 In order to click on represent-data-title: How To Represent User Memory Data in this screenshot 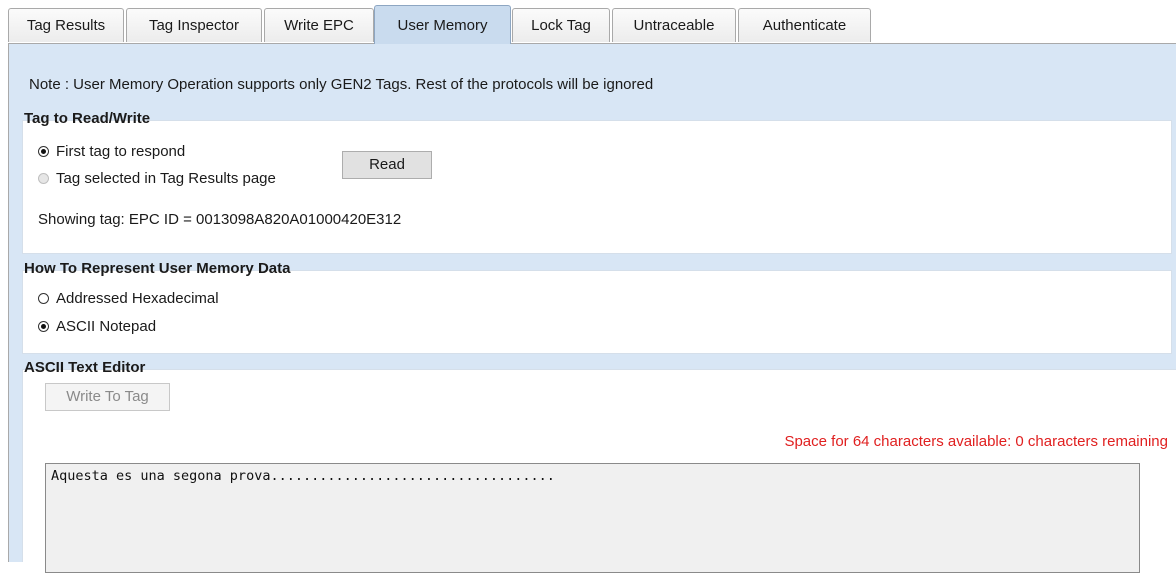, I will do `click(157, 268)`.